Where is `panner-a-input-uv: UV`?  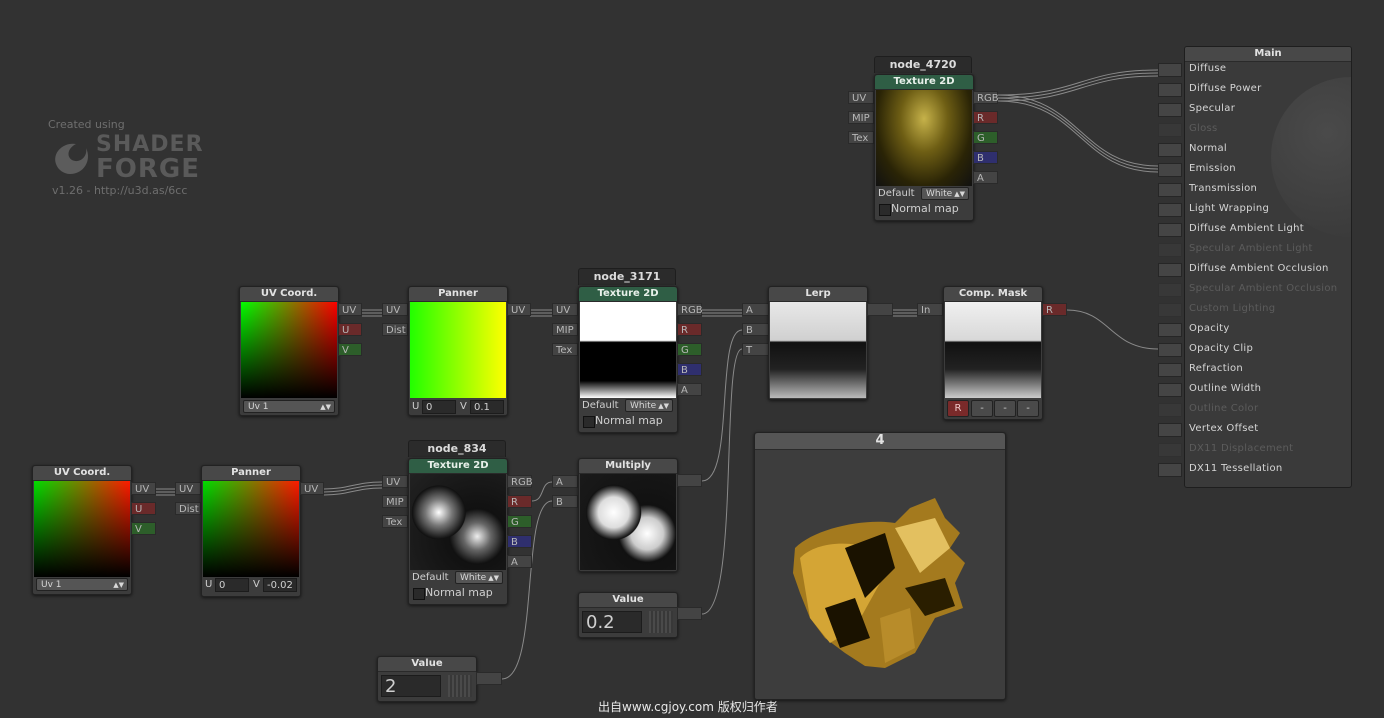 panner-a-input-uv: UV is located at coordinates (395, 309).